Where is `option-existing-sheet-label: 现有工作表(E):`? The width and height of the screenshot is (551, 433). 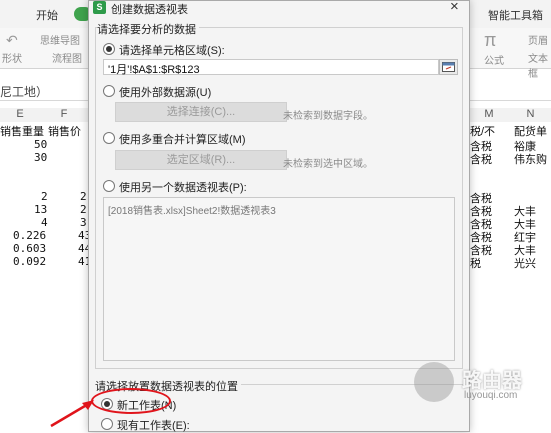 option-existing-sheet-label: 现有工作表(E): is located at coordinates (153, 425).